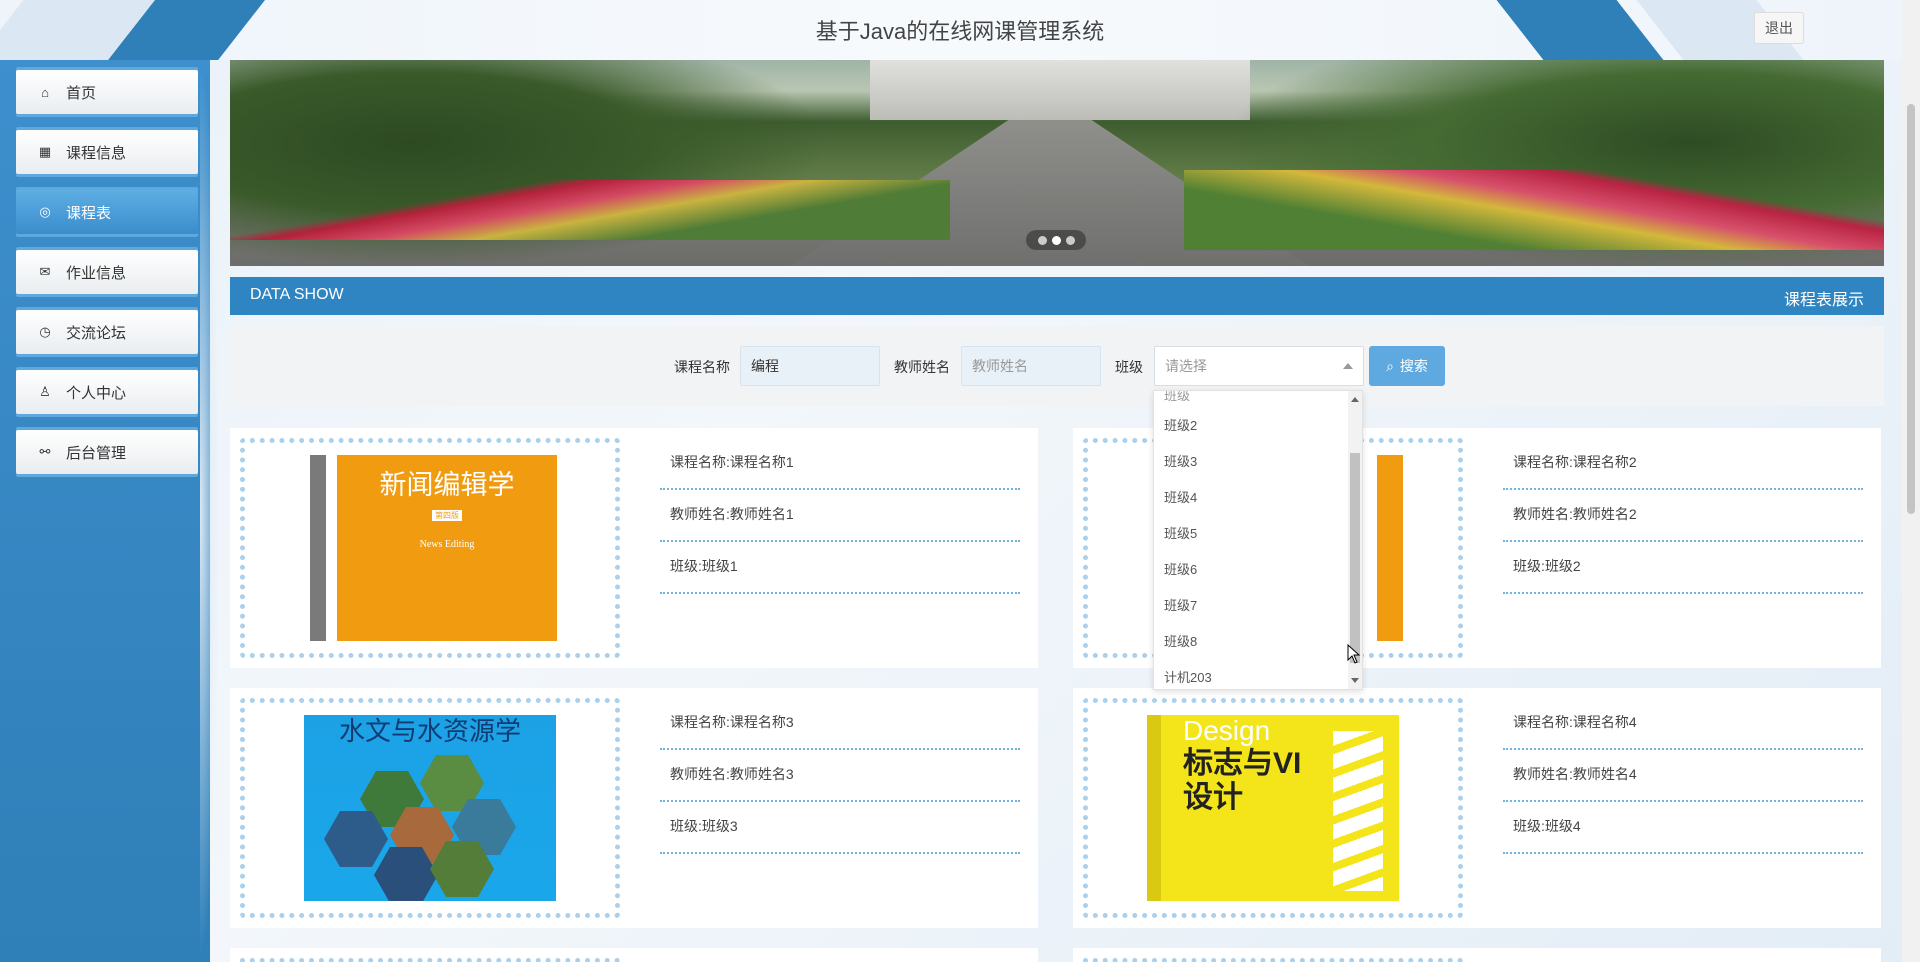  I want to click on course-name-text: 课程名称:课程名称2, so click(1683, 464).